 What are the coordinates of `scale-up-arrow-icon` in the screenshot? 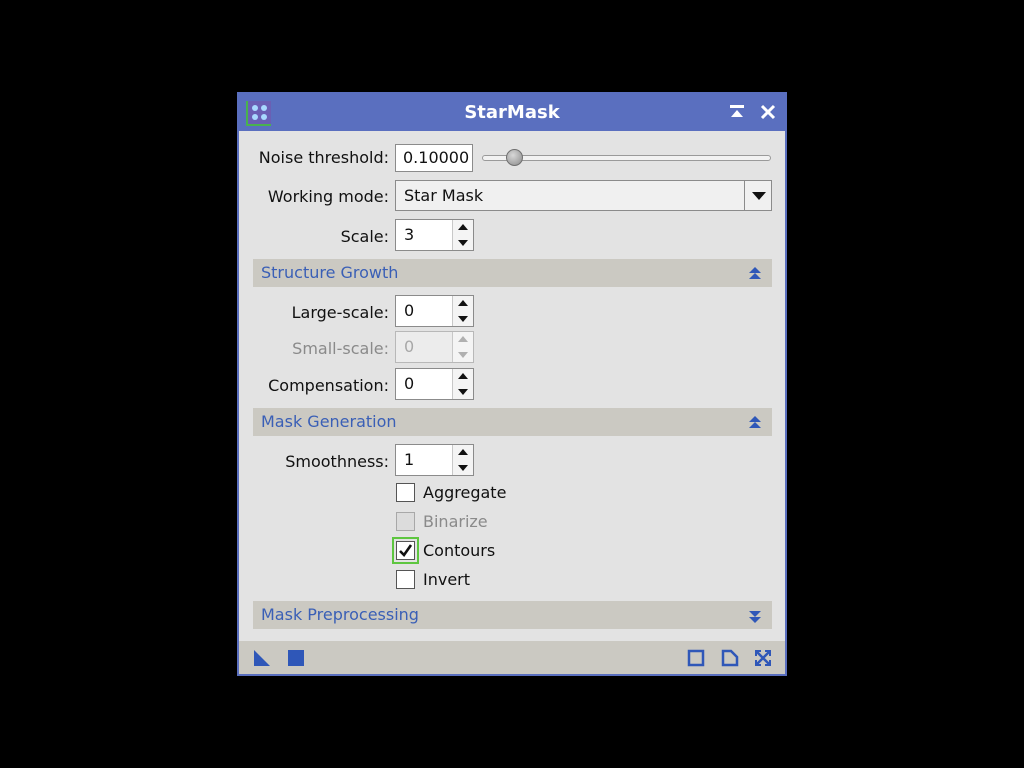 It's located at (463, 227).